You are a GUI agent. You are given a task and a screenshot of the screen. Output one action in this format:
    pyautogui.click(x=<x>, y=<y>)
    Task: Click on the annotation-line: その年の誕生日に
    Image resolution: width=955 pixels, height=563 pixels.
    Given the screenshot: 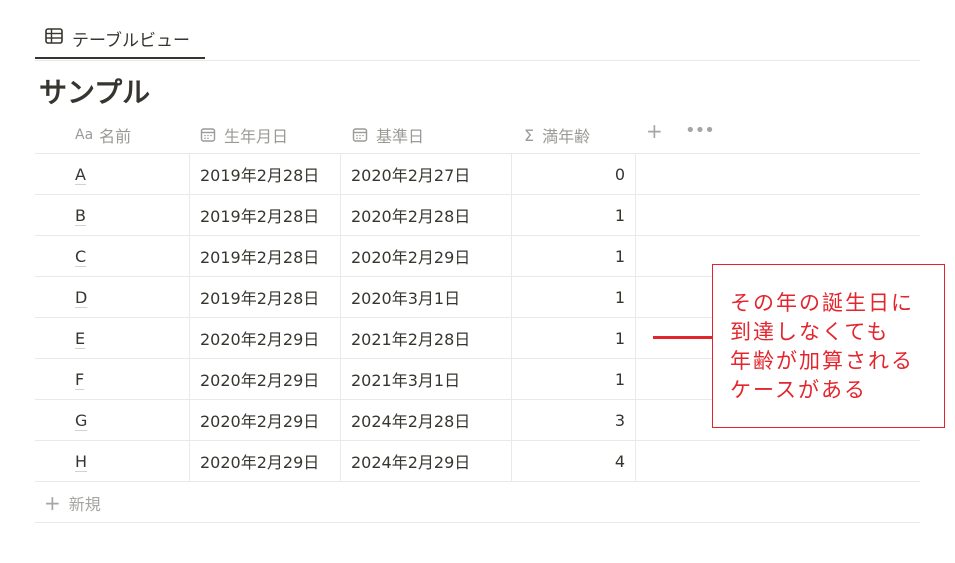 What is the action you would take?
    pyautogui.click(x=822, y=303)
    